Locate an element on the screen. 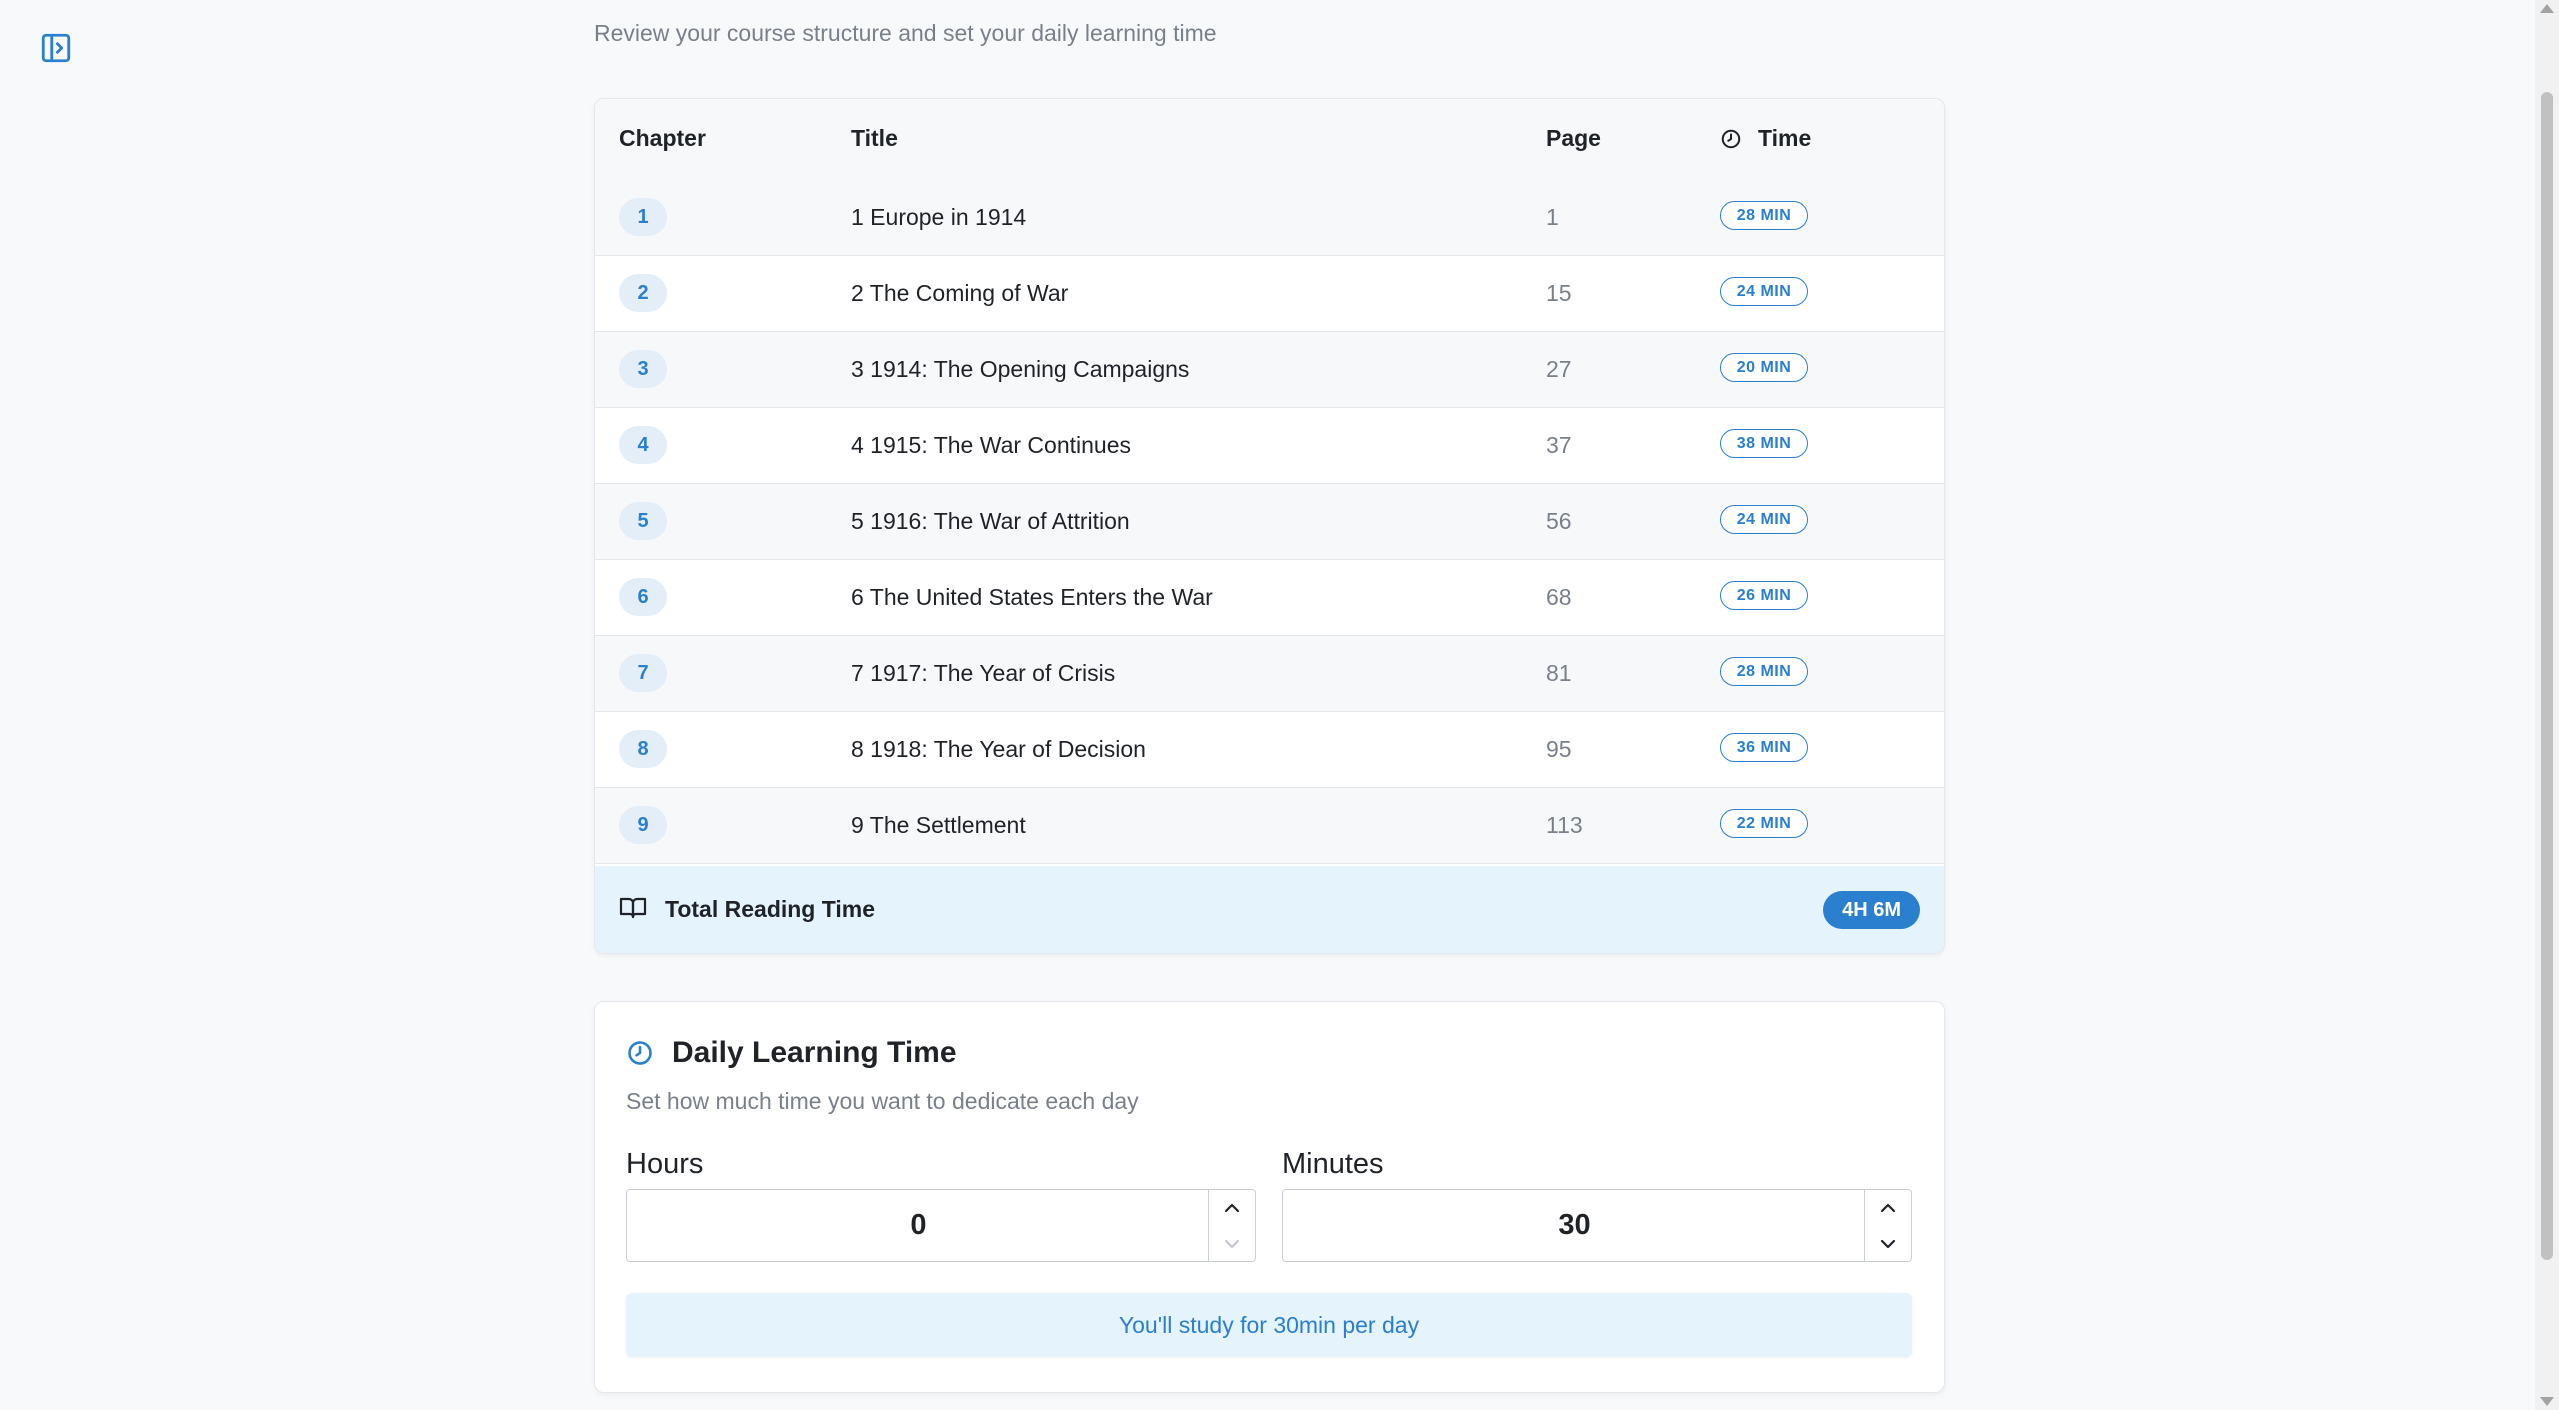 Image resolution: width=2559 pixels, height=1410 pixels. table-header: Chapter Title Page Time is located at coordinates (1269, 140).